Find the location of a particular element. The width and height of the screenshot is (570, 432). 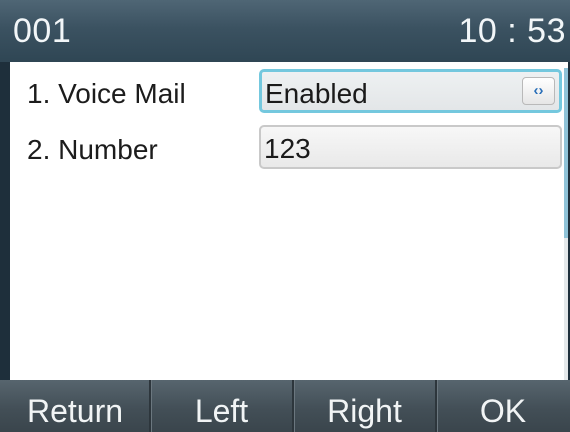

setting-row-number: 2. Number 123 is located at coordinates (289, 152).